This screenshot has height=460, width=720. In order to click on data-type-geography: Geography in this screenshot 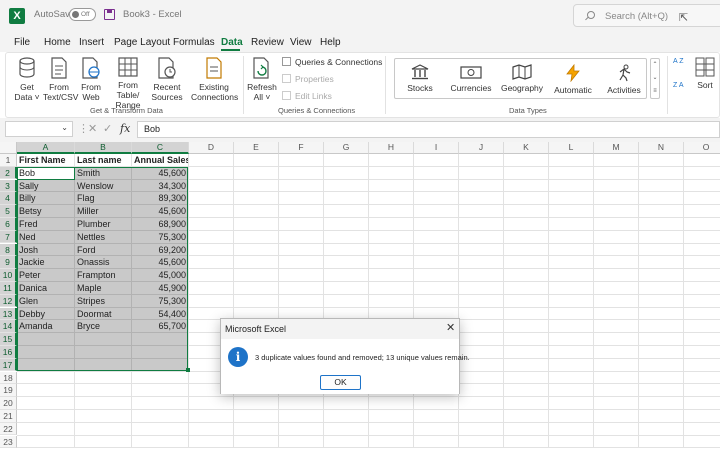, I will do `click(522, 78)`.